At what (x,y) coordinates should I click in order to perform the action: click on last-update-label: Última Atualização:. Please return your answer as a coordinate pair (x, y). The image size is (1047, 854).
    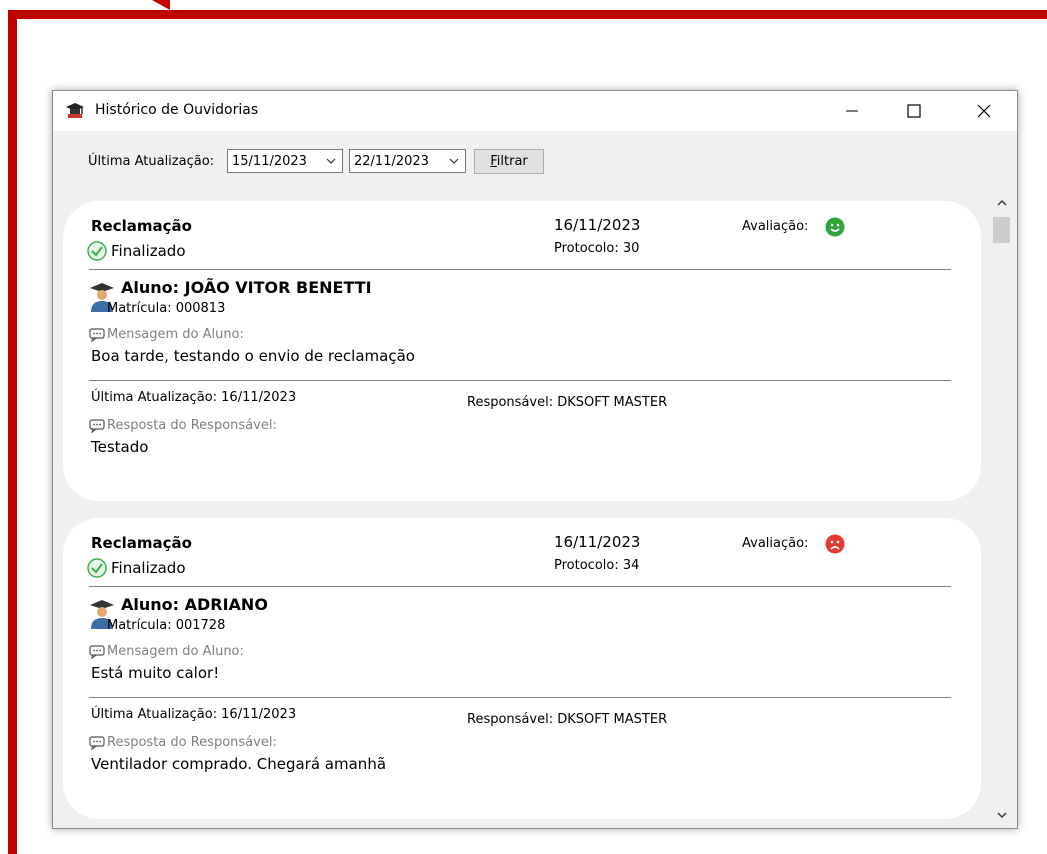
    Looking at the image, I should click on (151, 161).